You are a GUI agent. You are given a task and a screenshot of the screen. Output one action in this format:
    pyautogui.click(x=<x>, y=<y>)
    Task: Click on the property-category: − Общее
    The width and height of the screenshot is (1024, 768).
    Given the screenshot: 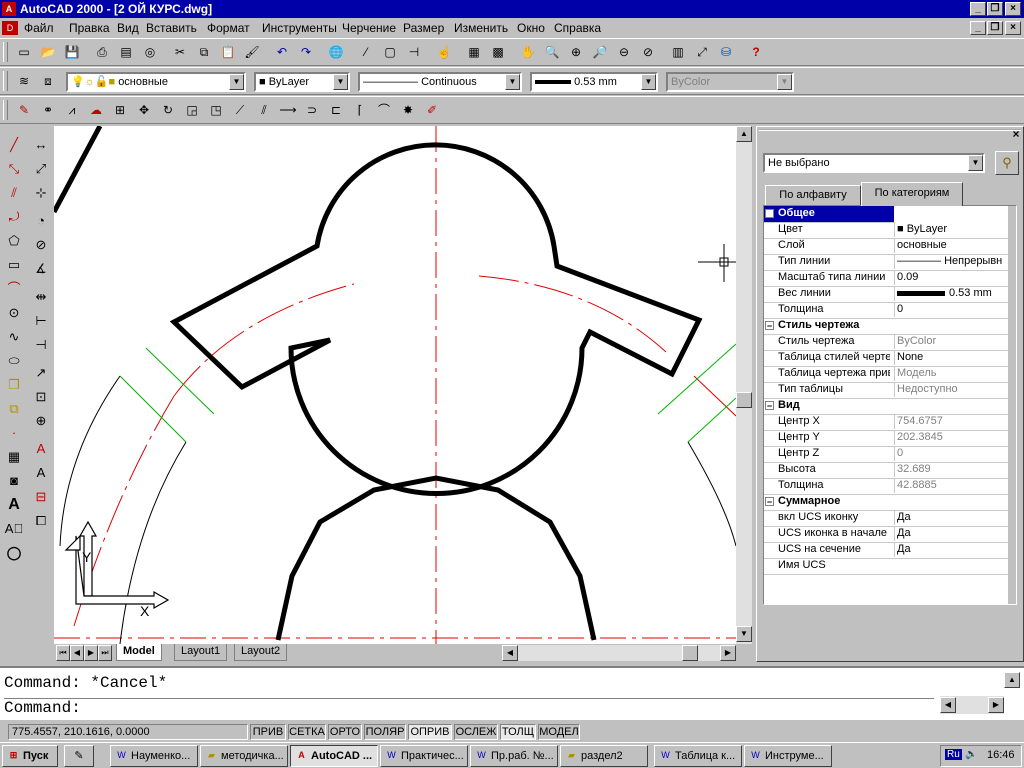 What is the action you would take?
    pyautogui.click(x=829, y=214)
    